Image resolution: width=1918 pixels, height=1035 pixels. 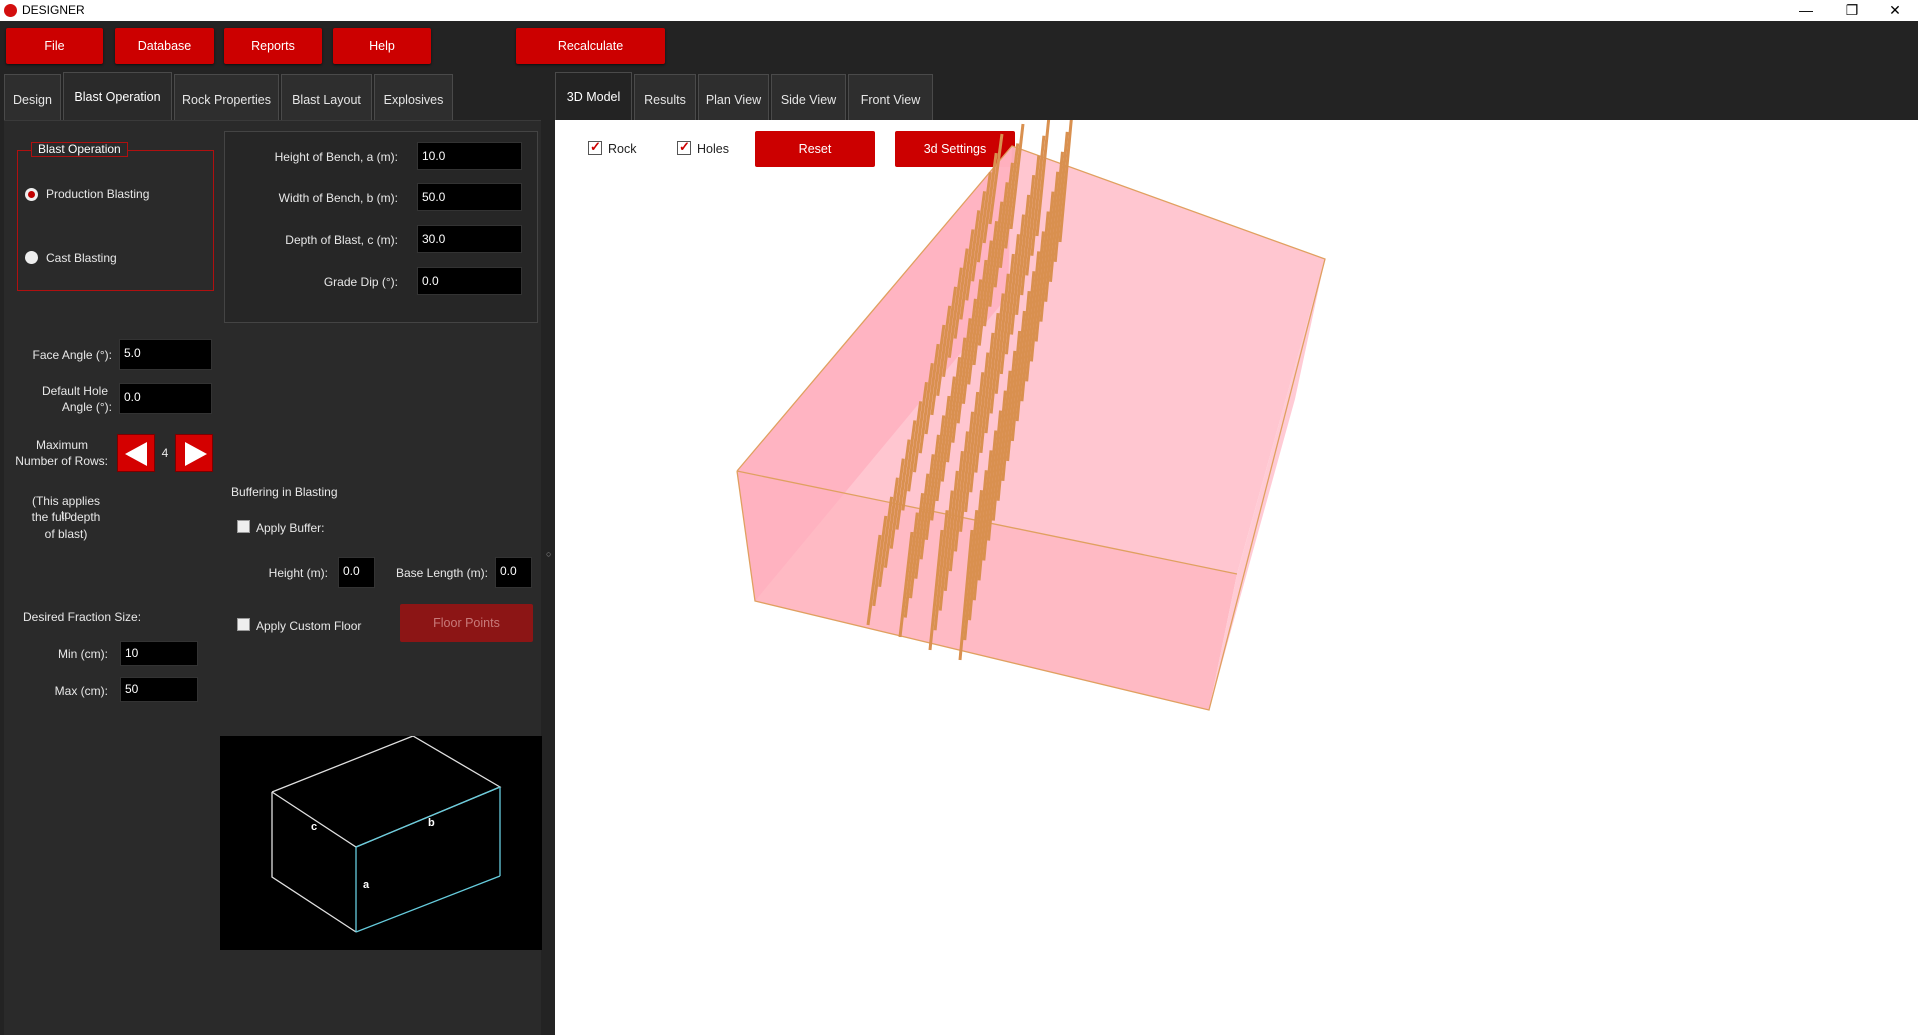 What do you see at coordinates (81, 258) in the screenshot?
I see `cast-blasting-label: Cast Blasting` at bounding box center [81, 258].